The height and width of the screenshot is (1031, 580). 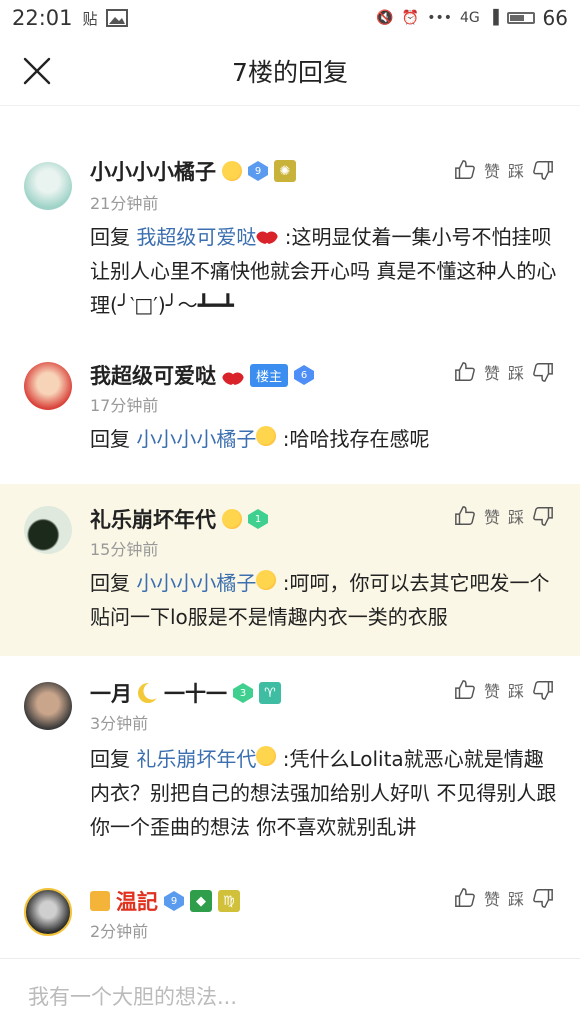 What do you see at coordinates (493, 18) in the screenshot?
I see `signal-icon: ▐` at bounding box center [493, 18].